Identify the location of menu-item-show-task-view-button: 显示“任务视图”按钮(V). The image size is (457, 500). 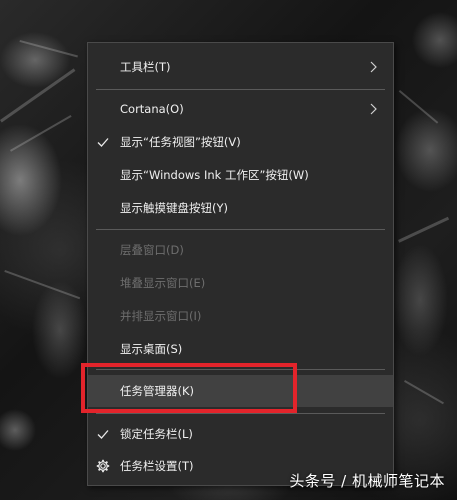
(240, 142).